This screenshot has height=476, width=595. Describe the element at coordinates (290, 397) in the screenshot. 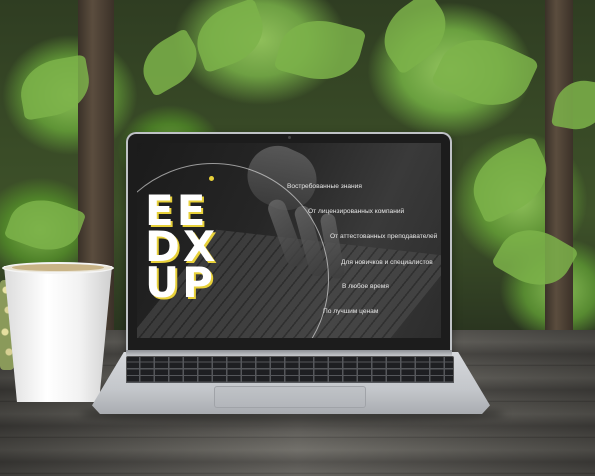

I see `laptop-trackpad` at that location.